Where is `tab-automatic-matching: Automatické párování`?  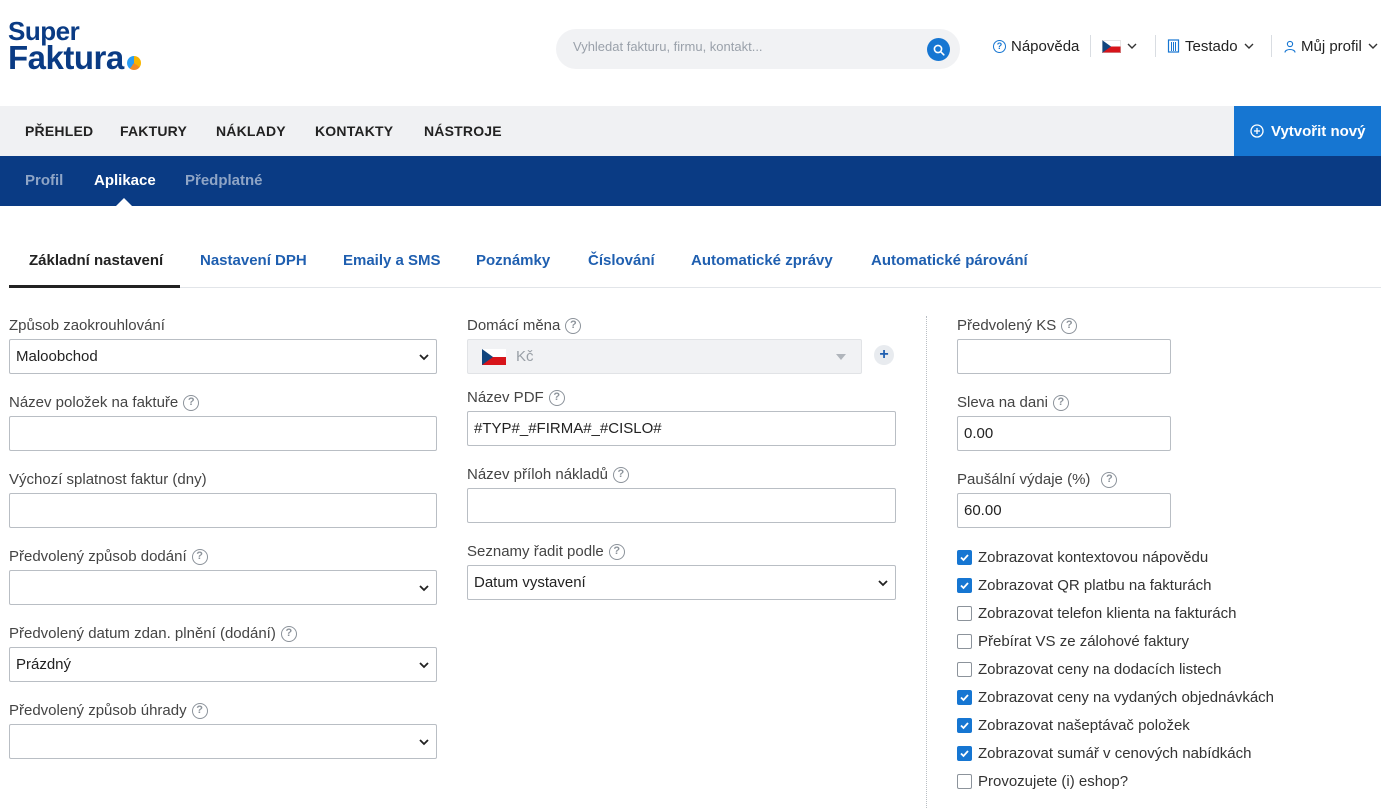
tab-automatic-matching: Automatické párování is located at coordinates (949, 260).